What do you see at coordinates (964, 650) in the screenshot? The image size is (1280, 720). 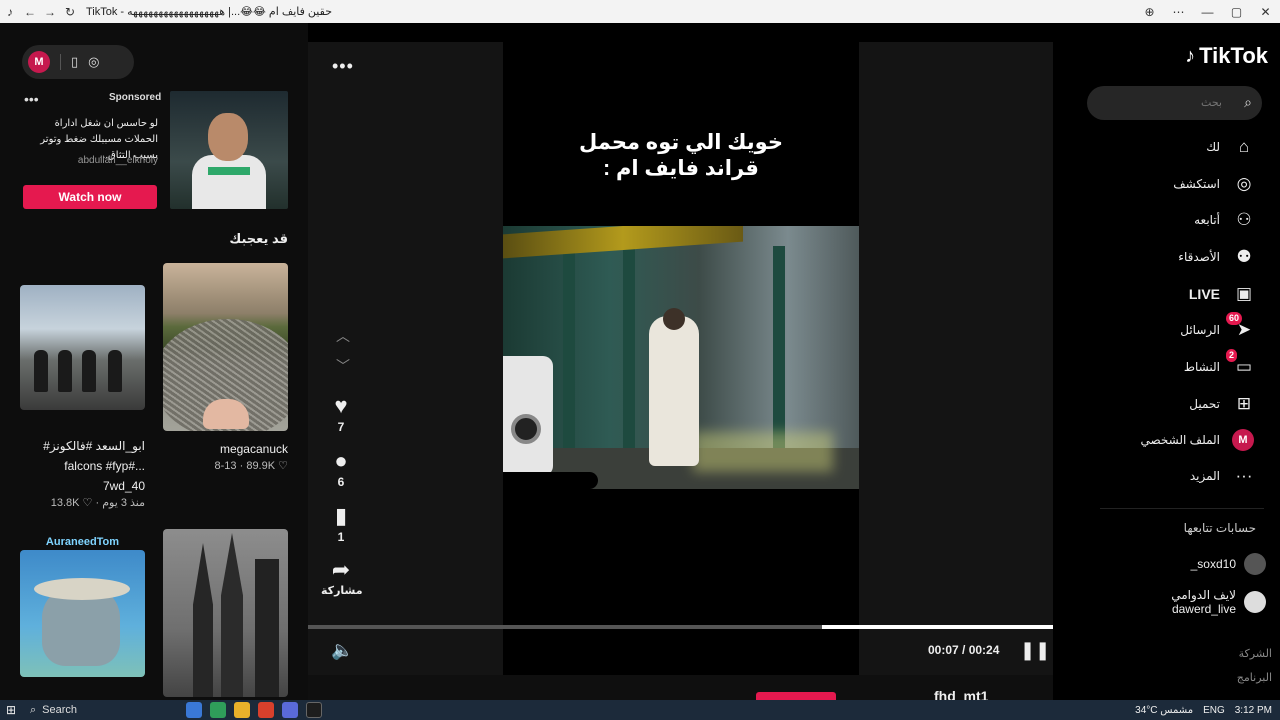 I see `time-display: 00:07 / 00:24` at bounding box center [964, 650].